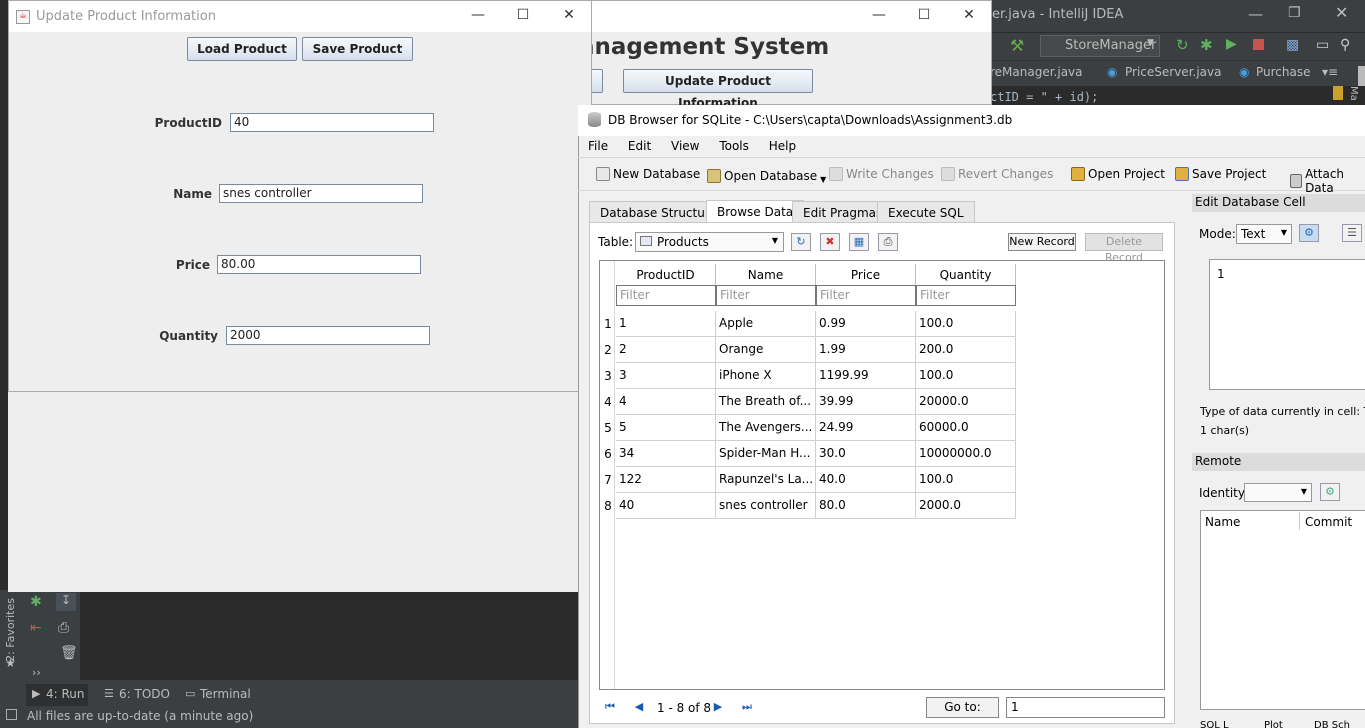  I want to click on tab-db-schema: DB Sch, so click(1332, 724).